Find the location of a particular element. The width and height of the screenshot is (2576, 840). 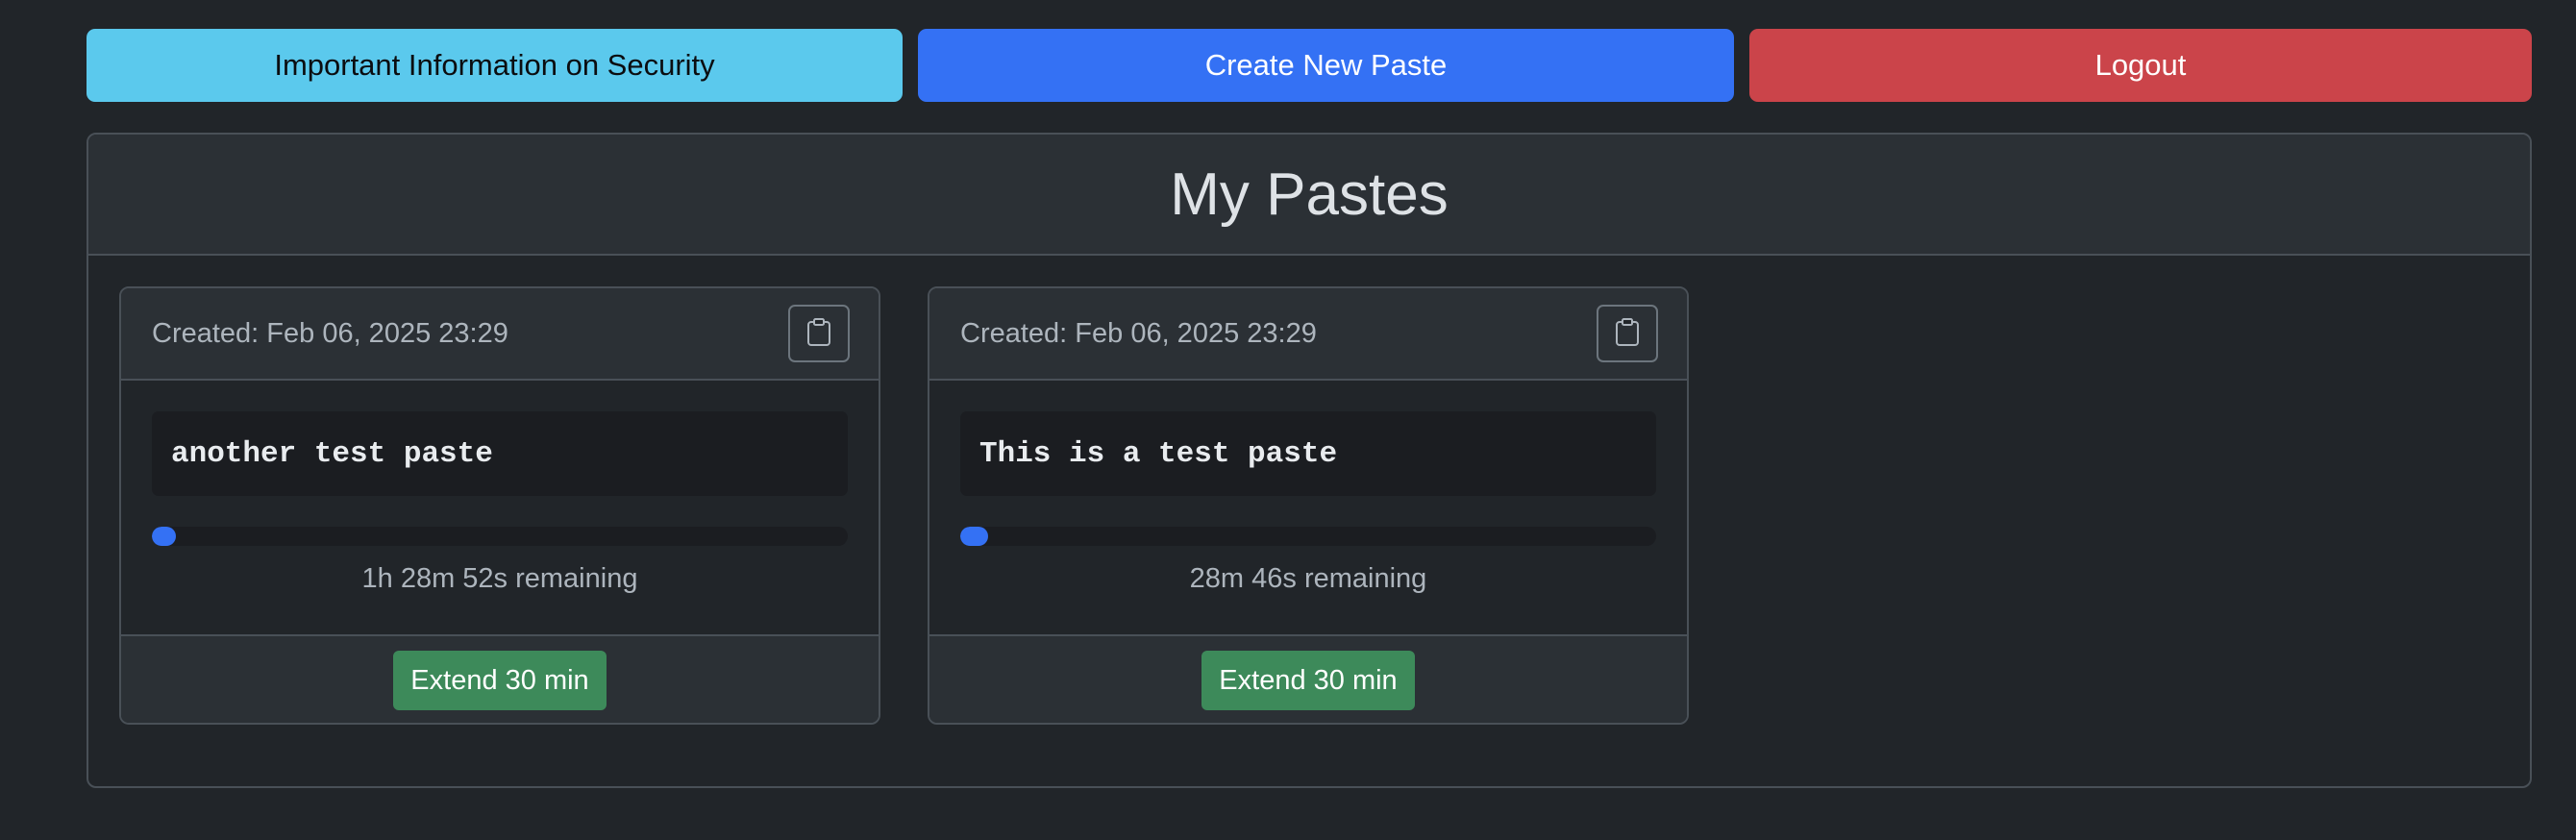

security-info-button: Important Information on Security is located at coordinates (495, 65).